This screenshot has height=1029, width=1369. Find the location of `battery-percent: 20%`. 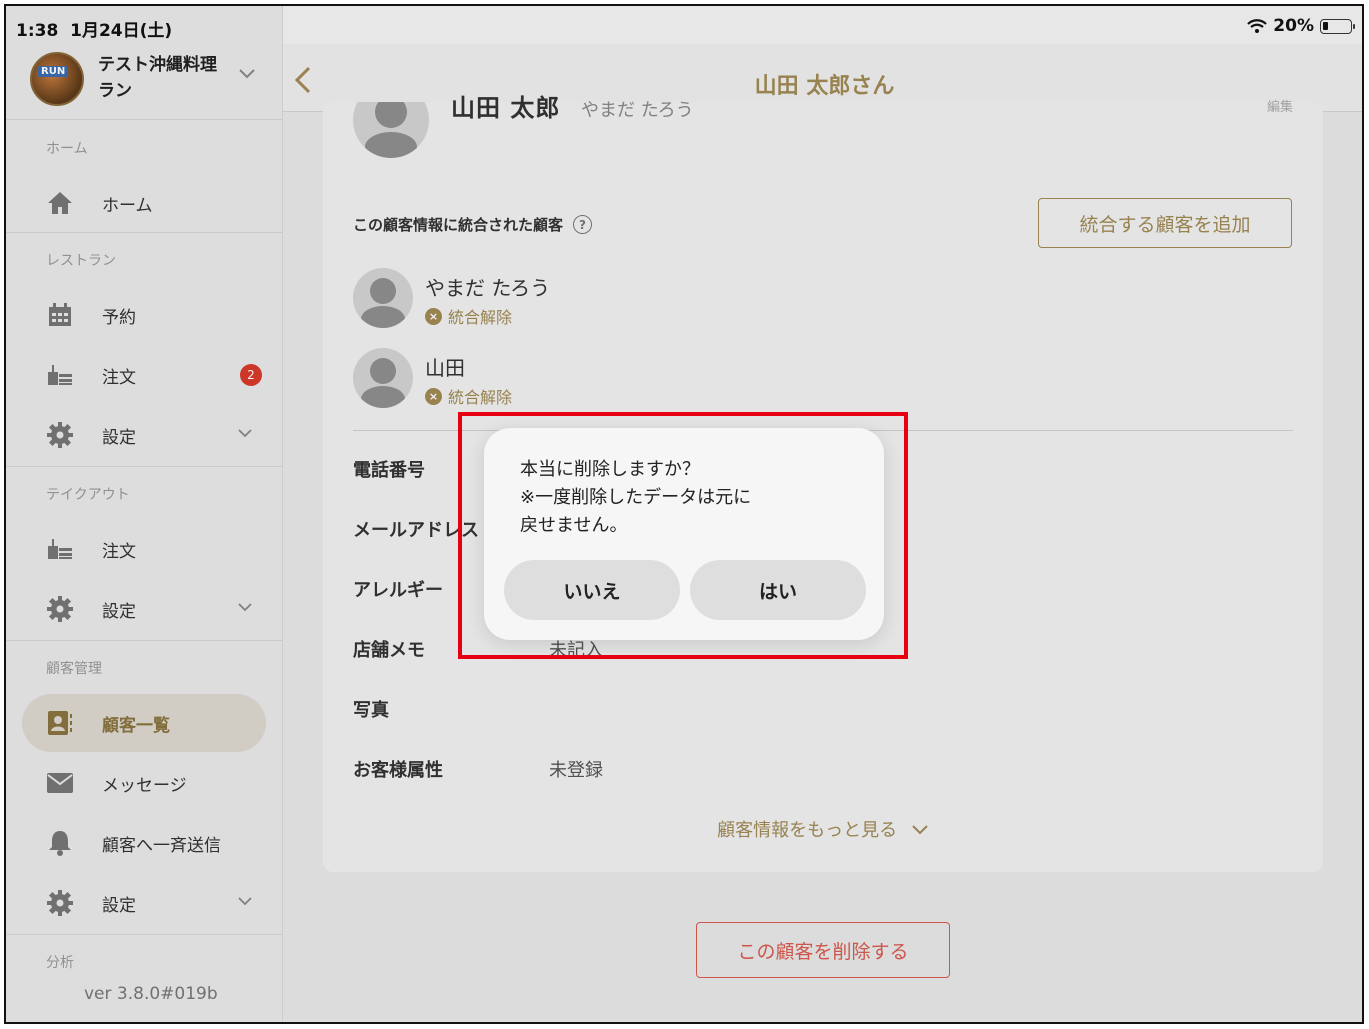

battery-percent: 20% is located at coordinates (1293, 26).